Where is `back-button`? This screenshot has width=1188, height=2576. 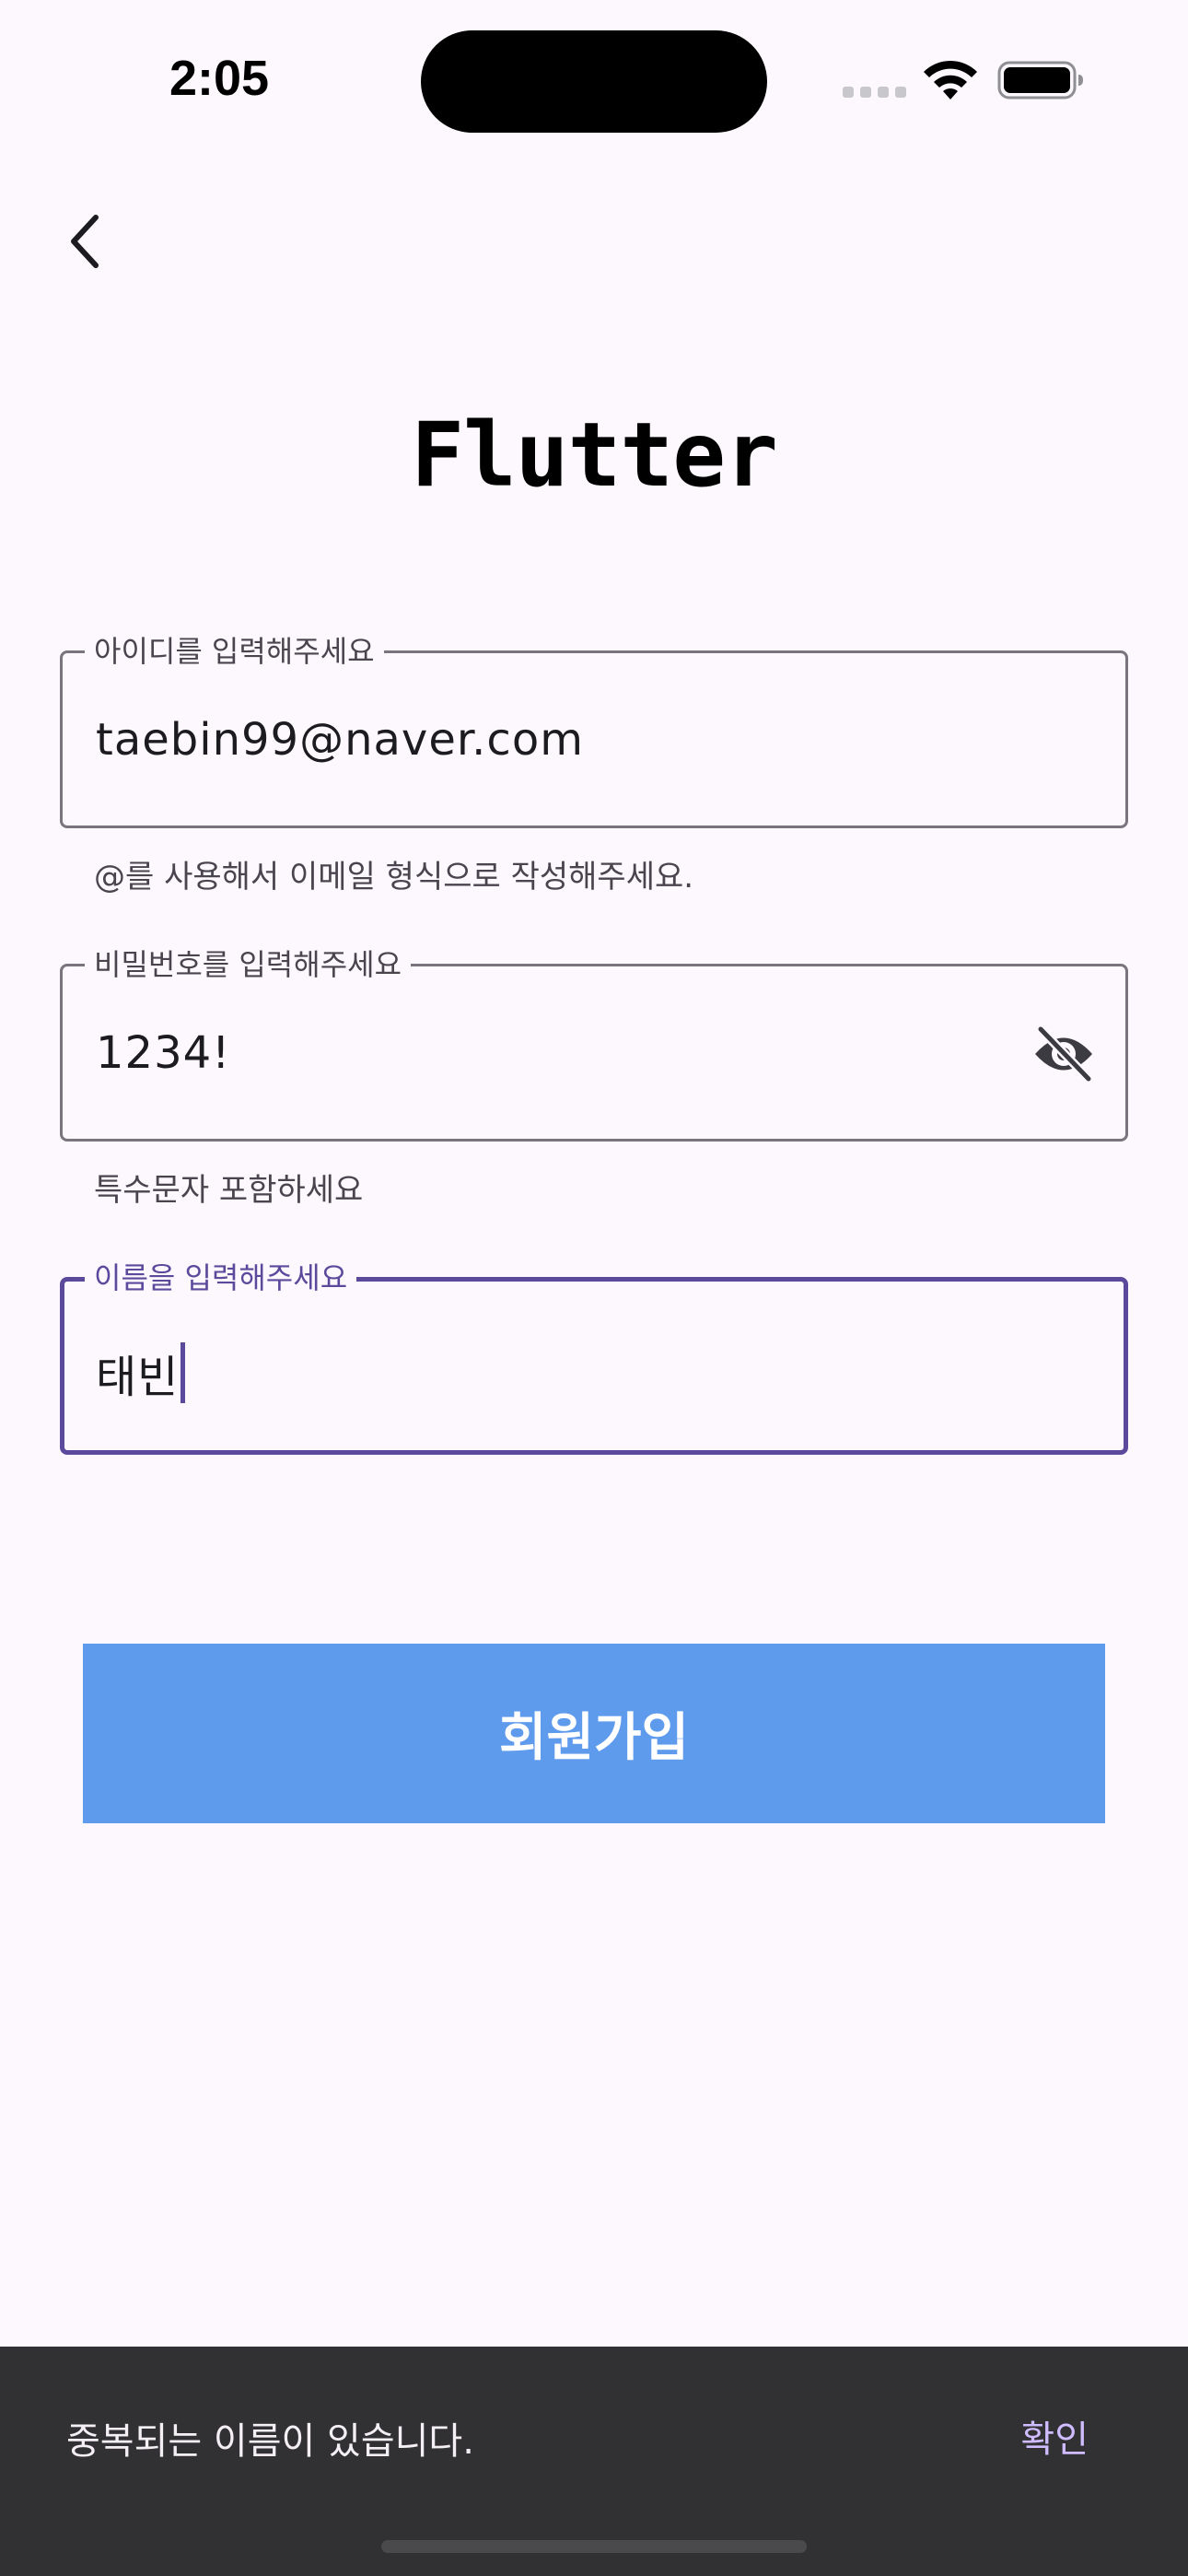
back-button is located at coordinates (85, 241).